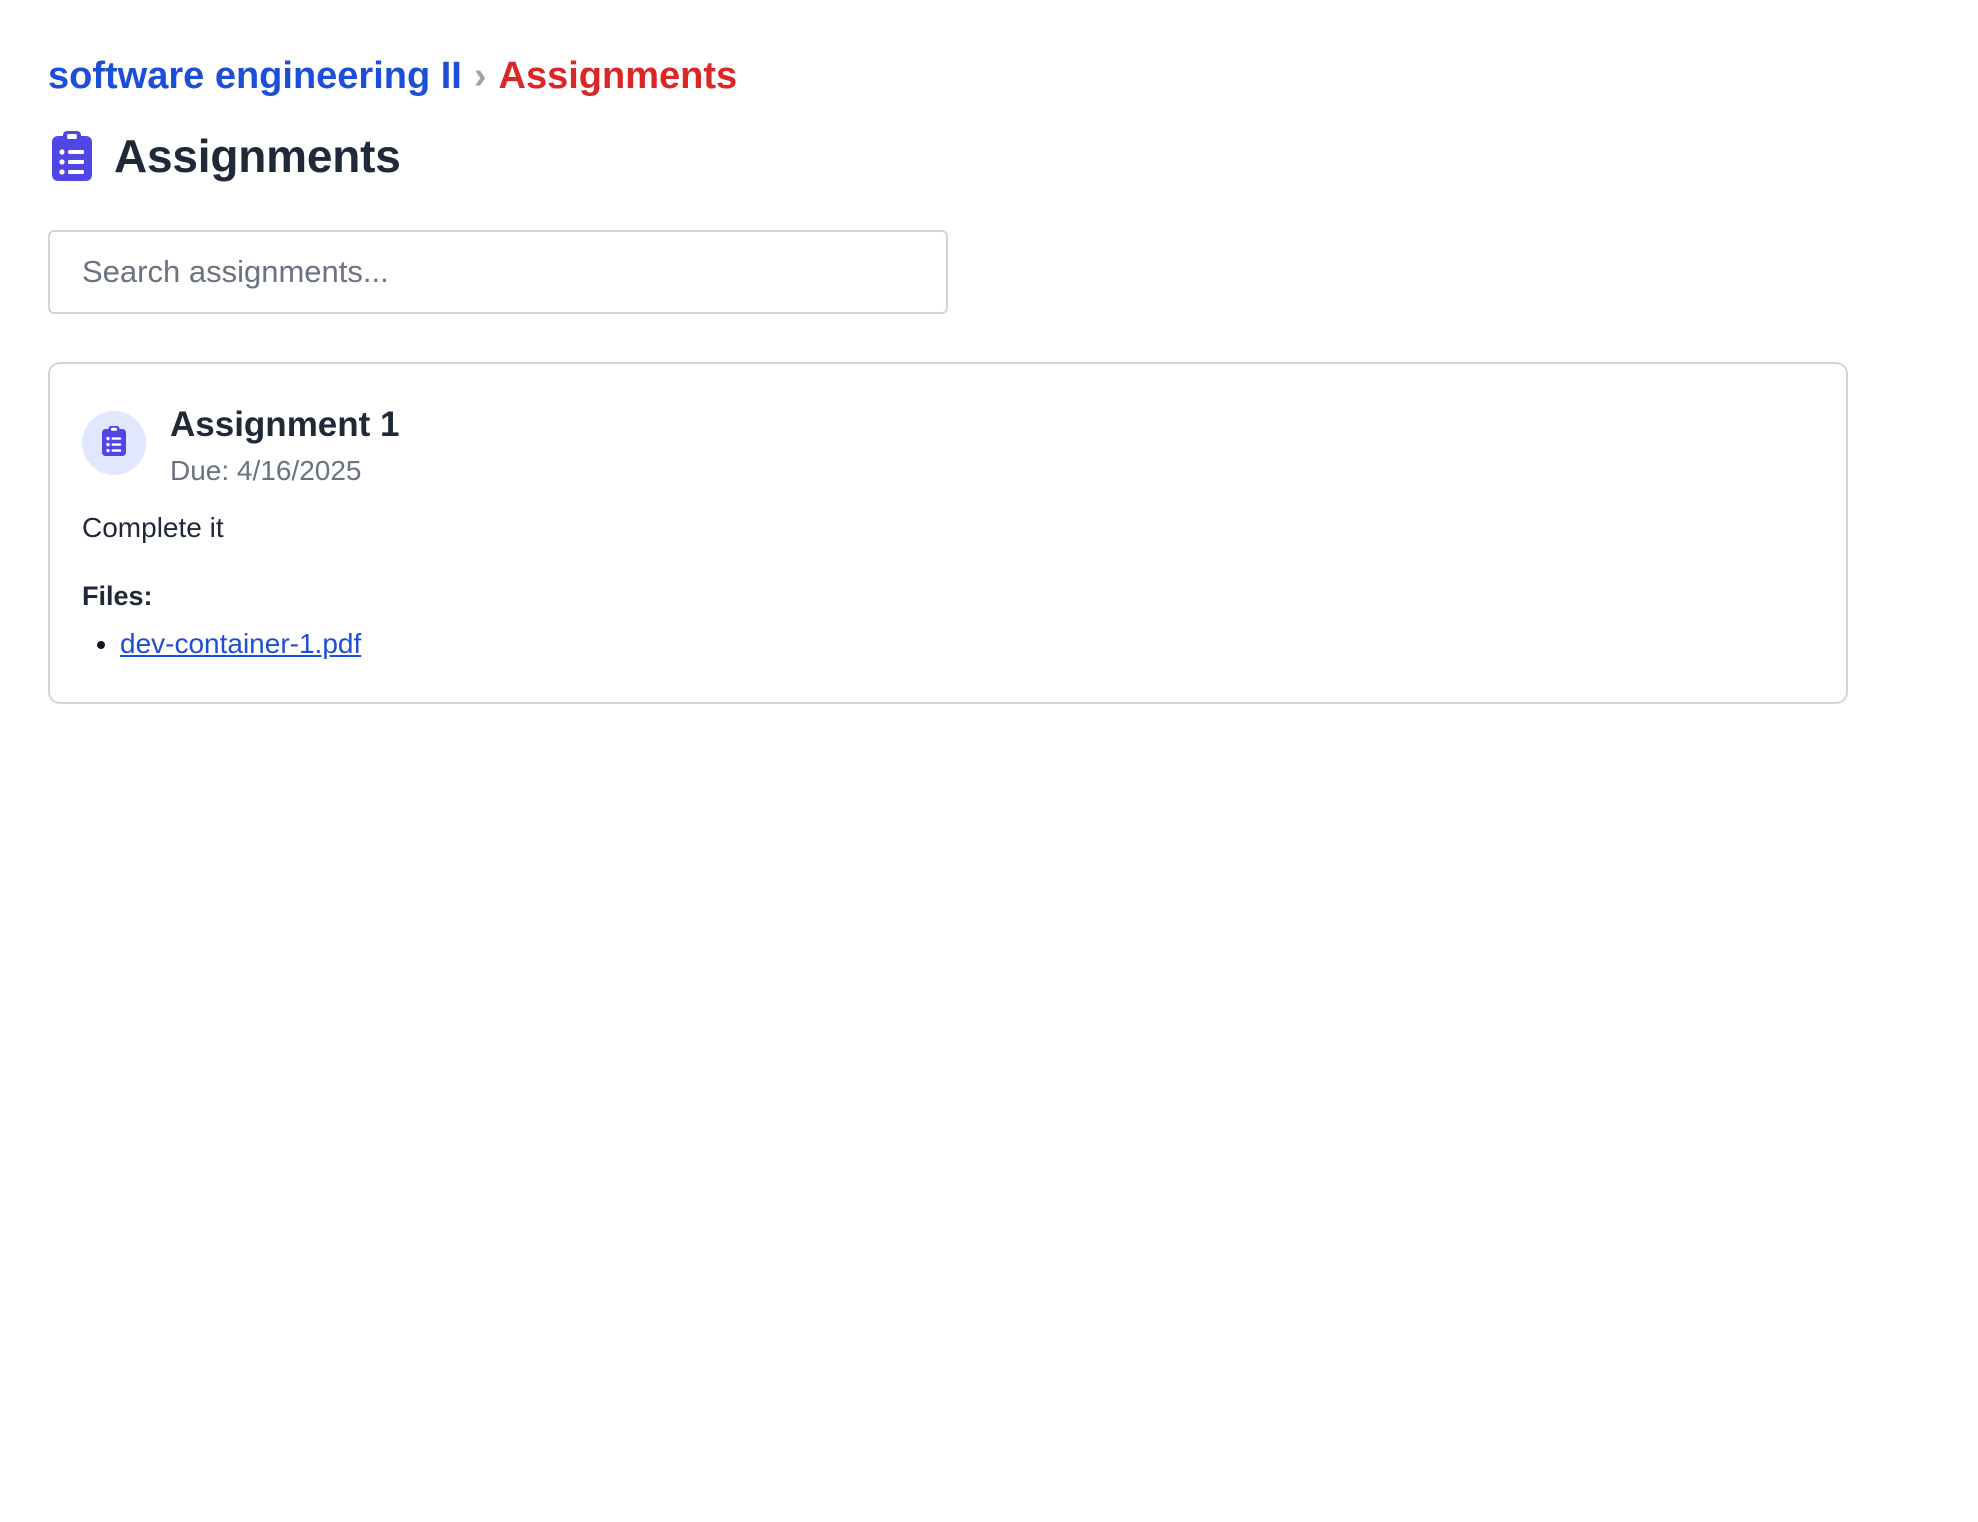 This screenshot has width=1978, height=1522. I want to click on page-title: Assignments, so click(257, 156).